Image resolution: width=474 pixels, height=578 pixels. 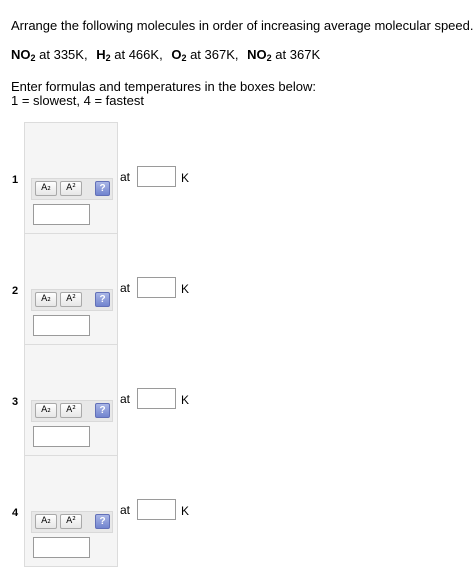 I want to click on given-item-3: O2 at 367K,, so click(x=205, y=55).